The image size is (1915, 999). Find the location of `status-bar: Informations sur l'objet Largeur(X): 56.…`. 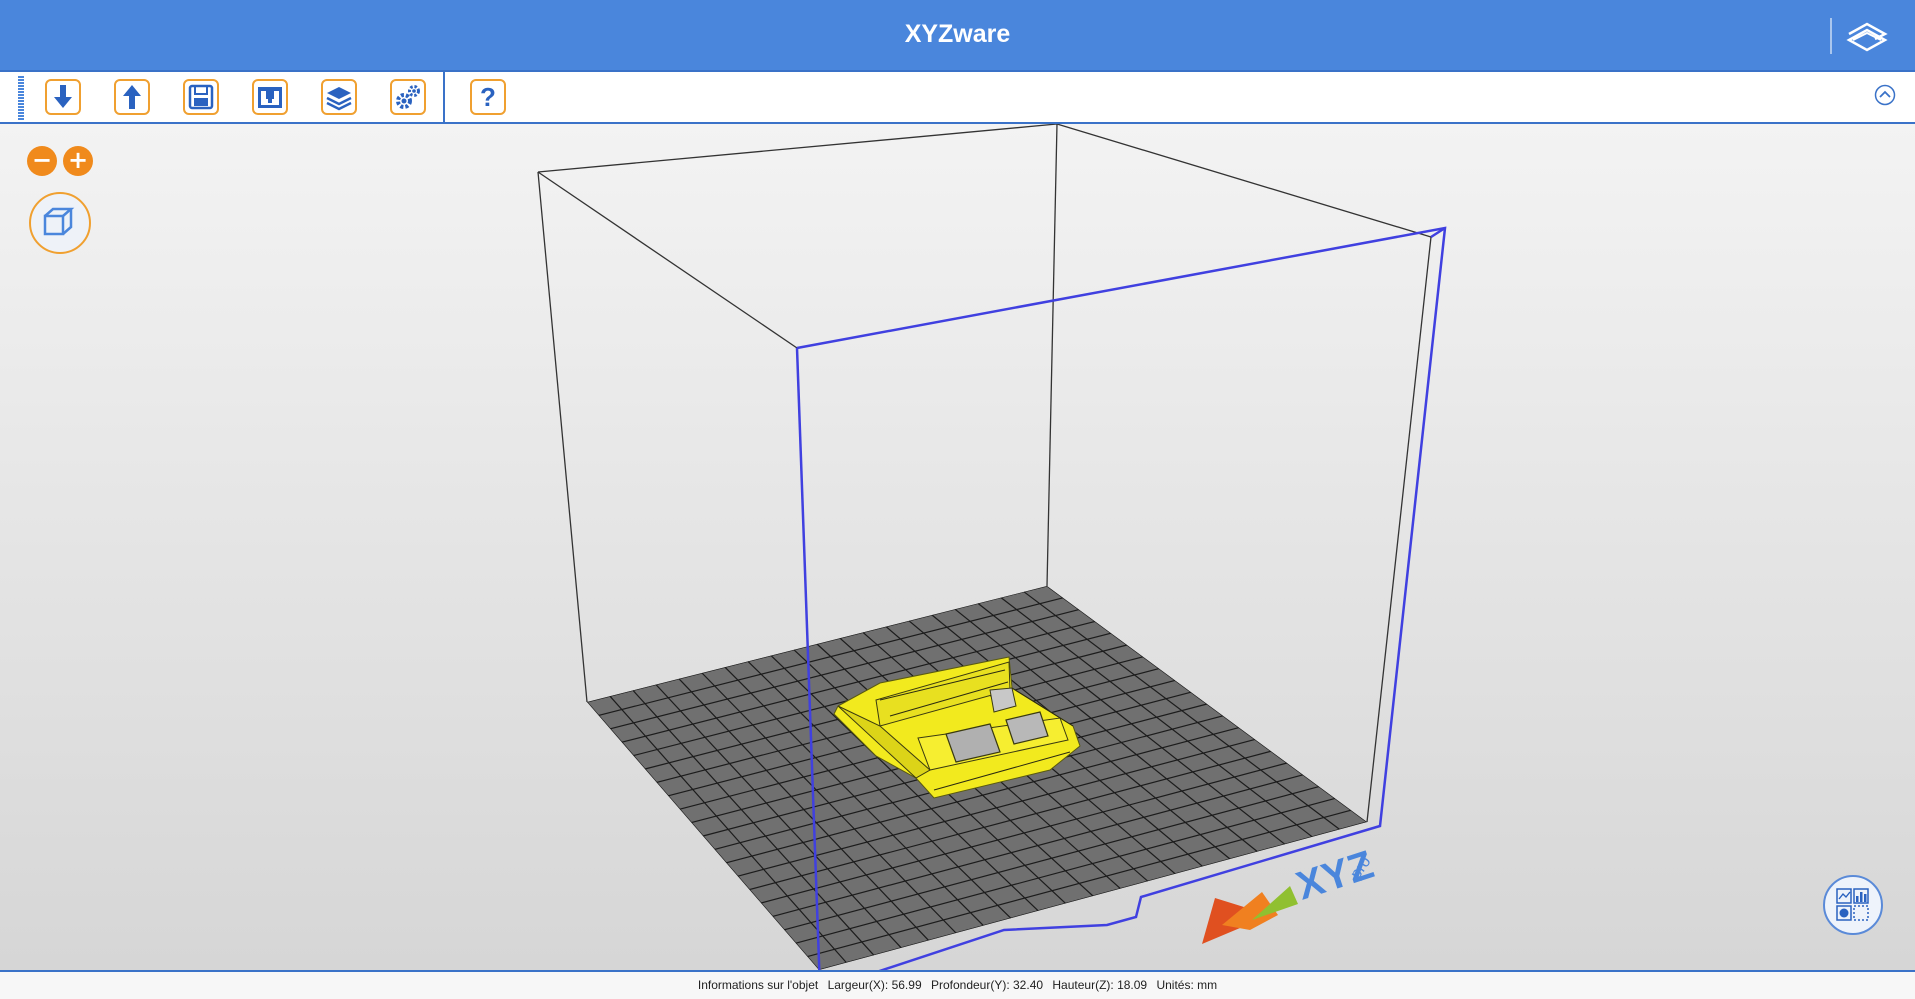

status-bar: Informations sur l'objet Largeur(X): 56.… is located at coordinates (957, 984).